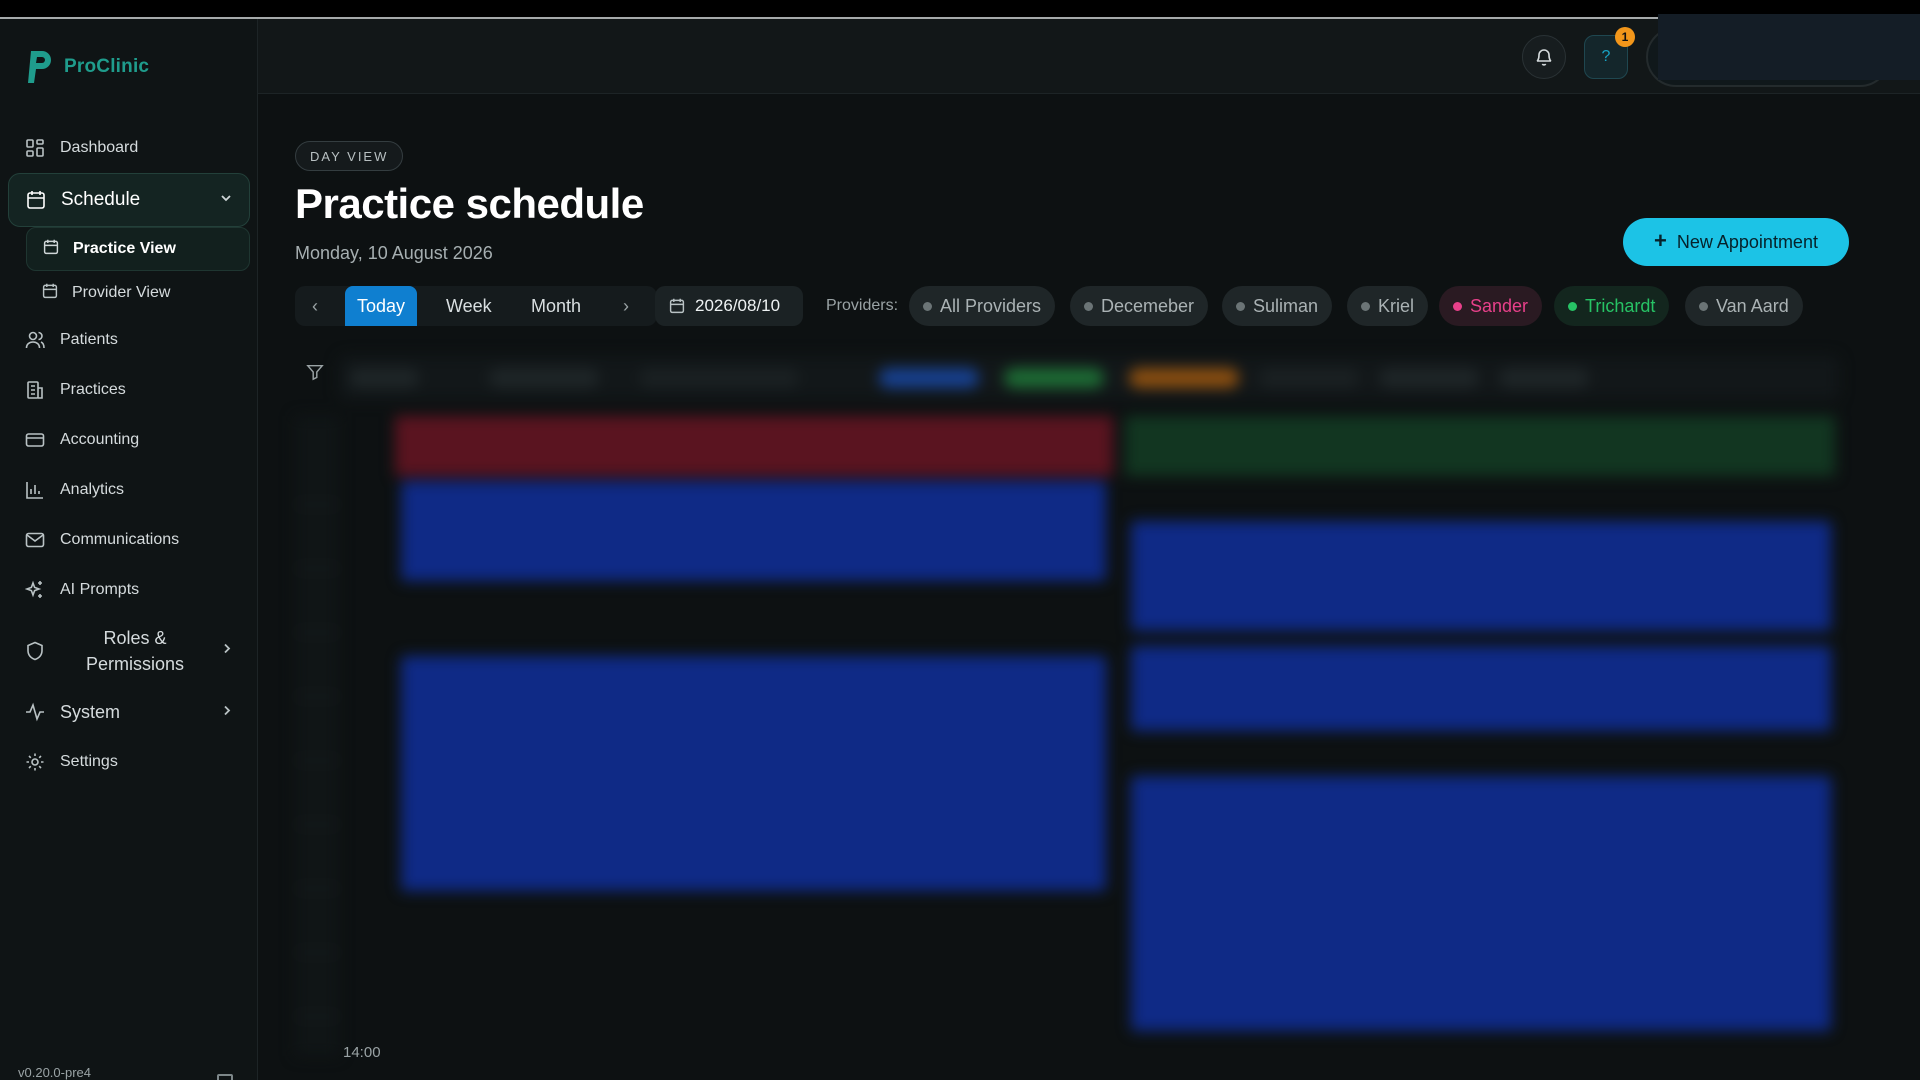 Image resolution: width=1920 pixels, height=1080 pixels. Describe the element at coordinates (124, 248) in the screenshot. I see `sidebar-item-label: Practice View` at that location.